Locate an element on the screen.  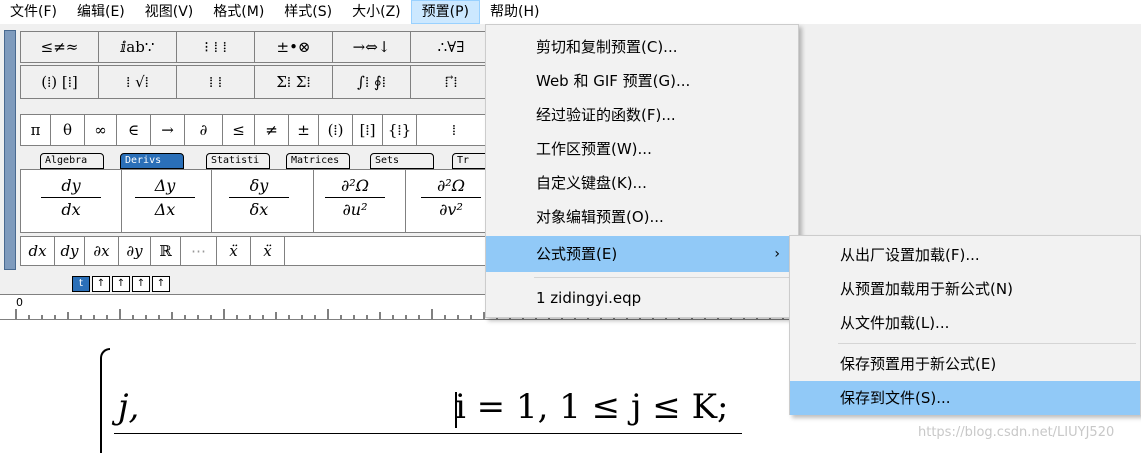
scripts-palette-button: ⁞ ⁞ is located at coordinates (216, 82).